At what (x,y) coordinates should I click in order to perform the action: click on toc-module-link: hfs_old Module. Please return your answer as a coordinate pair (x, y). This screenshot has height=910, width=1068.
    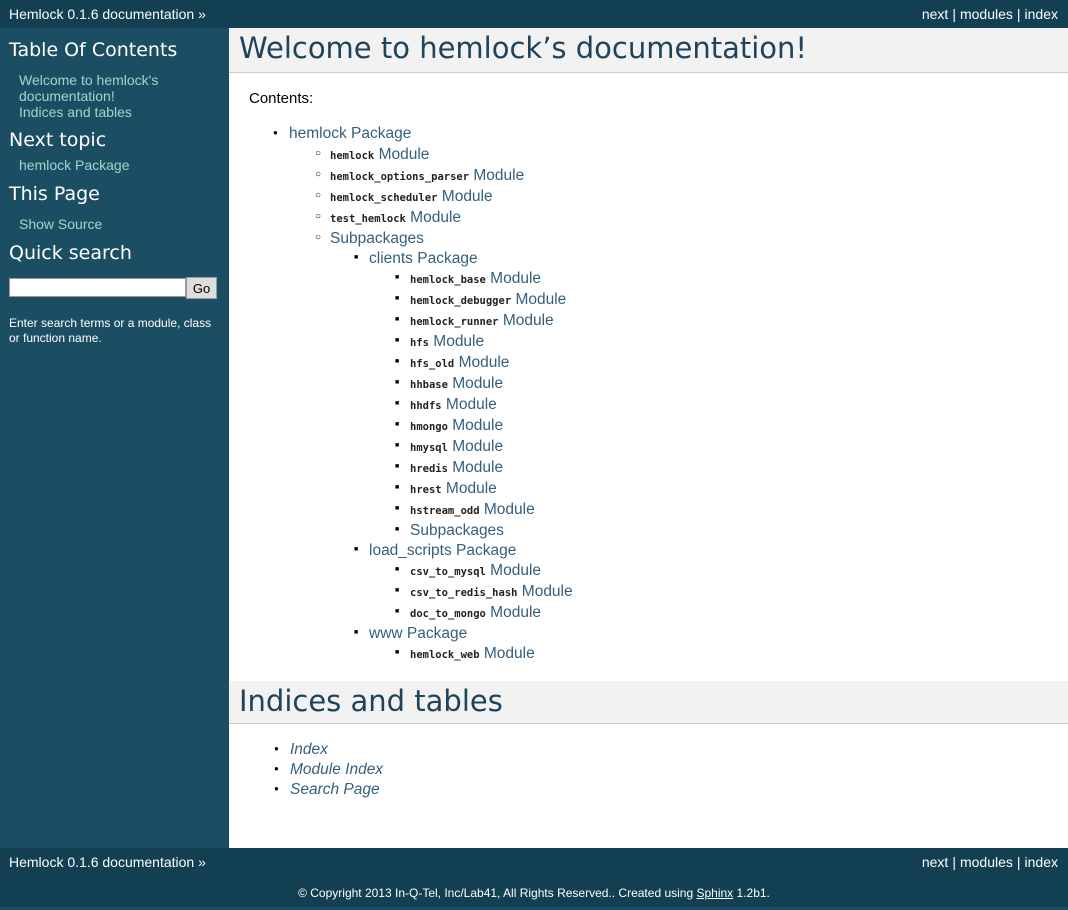
    Looking at the image, I should click on (452, 363).